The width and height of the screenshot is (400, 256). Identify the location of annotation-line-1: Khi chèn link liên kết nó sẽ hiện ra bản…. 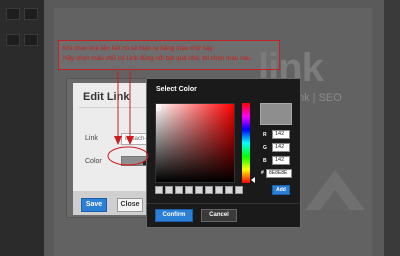
(139, 48).